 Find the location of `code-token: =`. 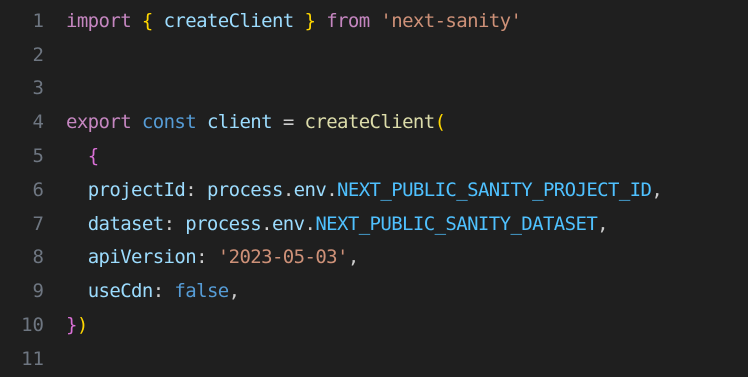

code-token: = is located at coordinates (288, 122).